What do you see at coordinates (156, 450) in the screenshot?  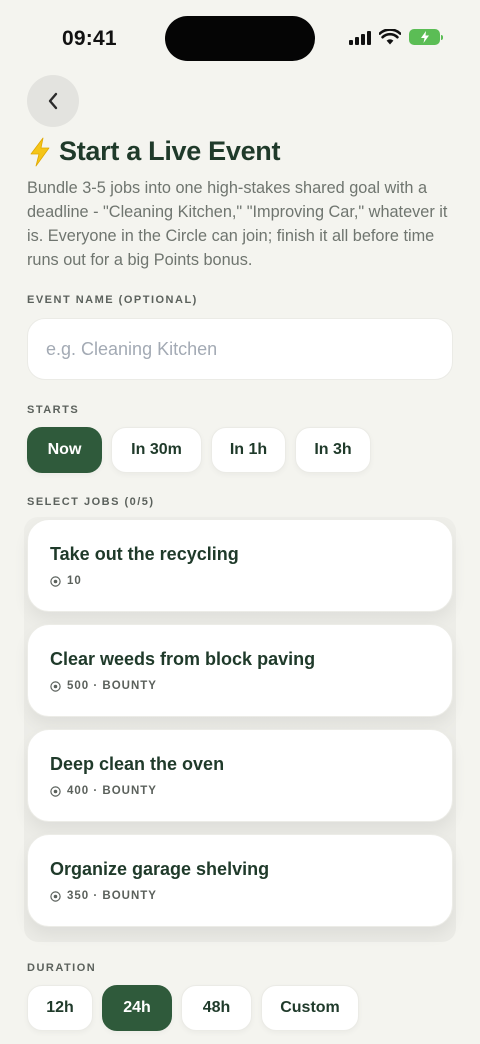 I see `starts-option-30m: In 30m` at bounding box center [156, 450].